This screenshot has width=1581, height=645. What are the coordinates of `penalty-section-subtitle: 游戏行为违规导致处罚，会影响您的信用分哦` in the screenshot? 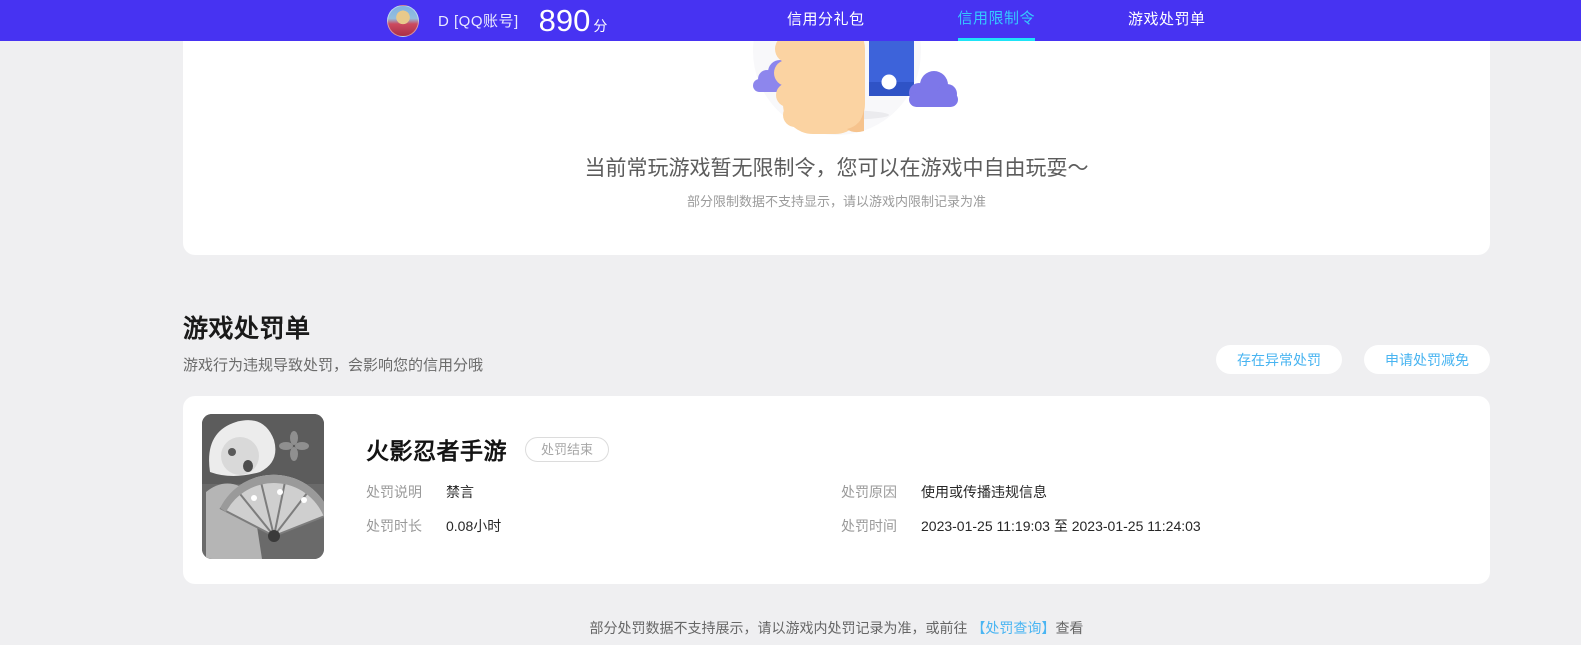 It's located at (333, 365).